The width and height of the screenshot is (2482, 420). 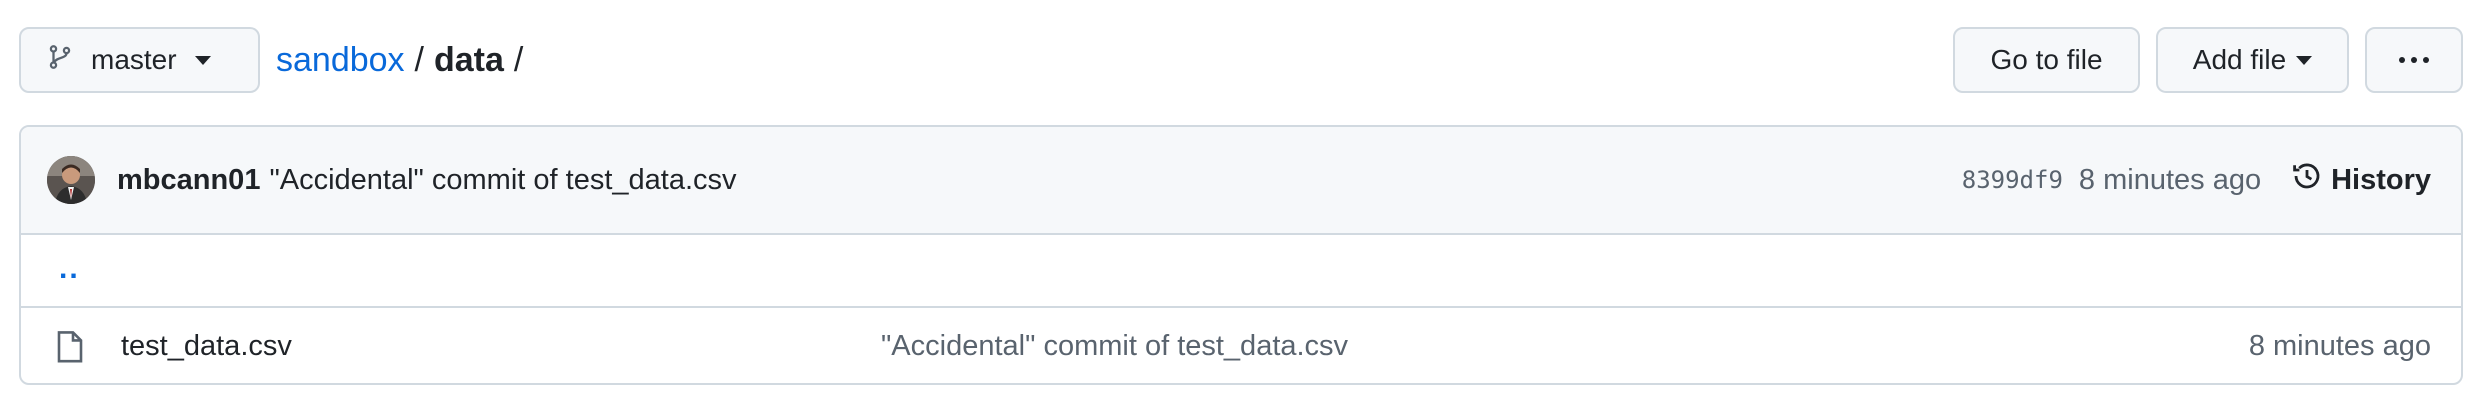 I want to click on toolbar-actions: Go to file Add file, so click(x=2208, y=60).